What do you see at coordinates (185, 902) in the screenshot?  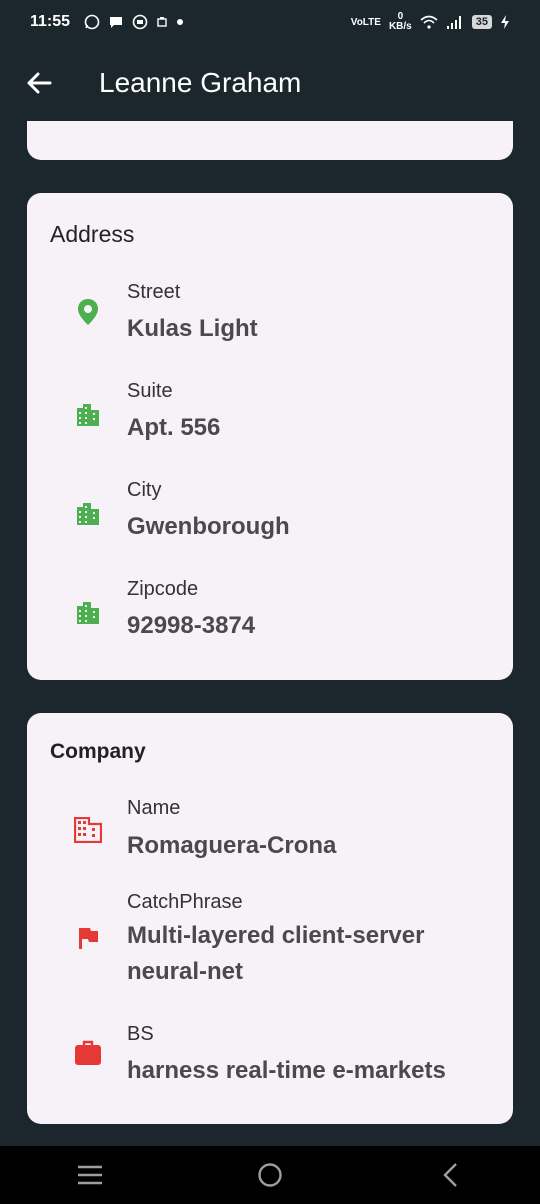 I see `catchphrase-label: CatchPhrase` at bounding box center [185, 902].